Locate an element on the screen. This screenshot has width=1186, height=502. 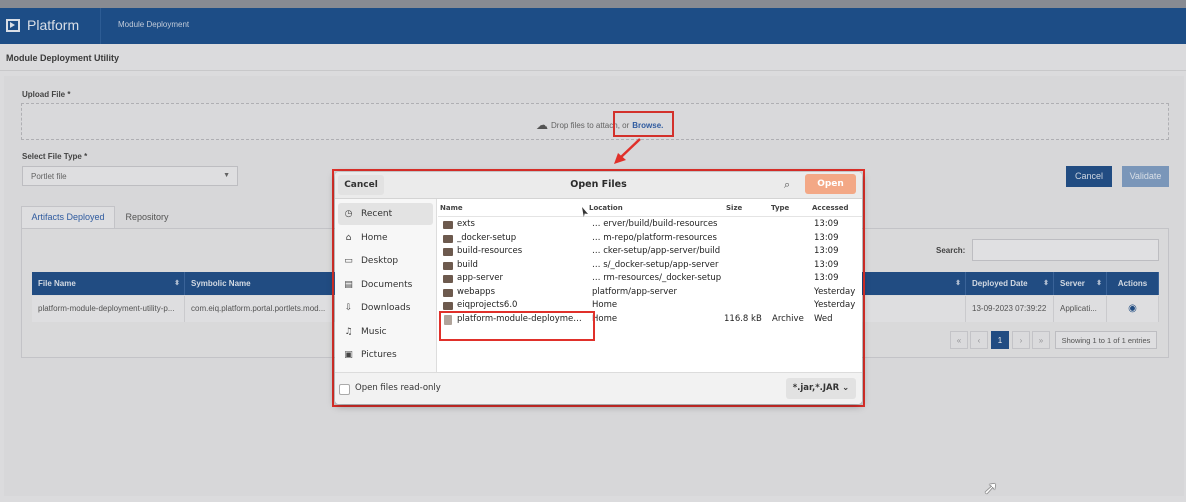
sidebar-item-downloads: ⇩ Downloads is located at coordinates (385, 308).